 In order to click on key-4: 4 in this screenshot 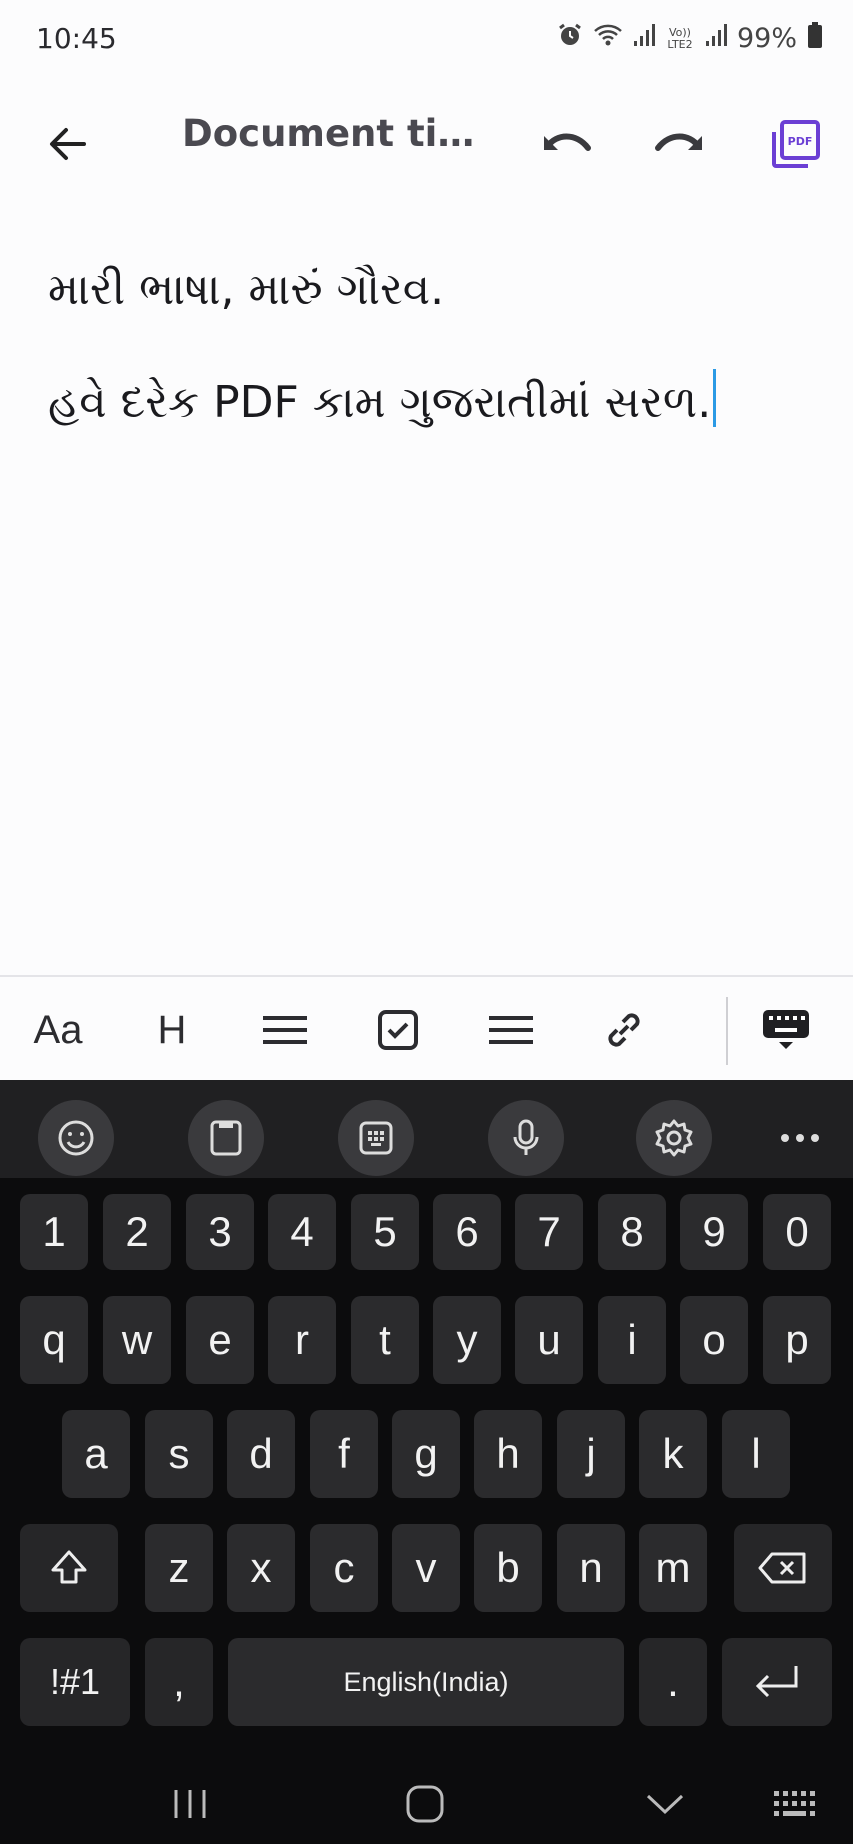, I will do `click(302, 1232)`.